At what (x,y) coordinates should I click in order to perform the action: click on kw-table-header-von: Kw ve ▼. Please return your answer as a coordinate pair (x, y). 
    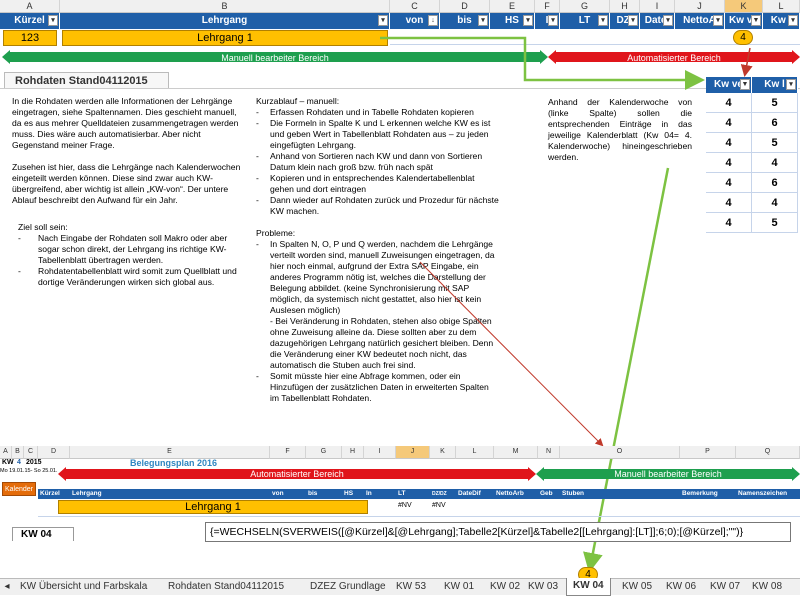
    Looking at the image, I should click on (729, 85).